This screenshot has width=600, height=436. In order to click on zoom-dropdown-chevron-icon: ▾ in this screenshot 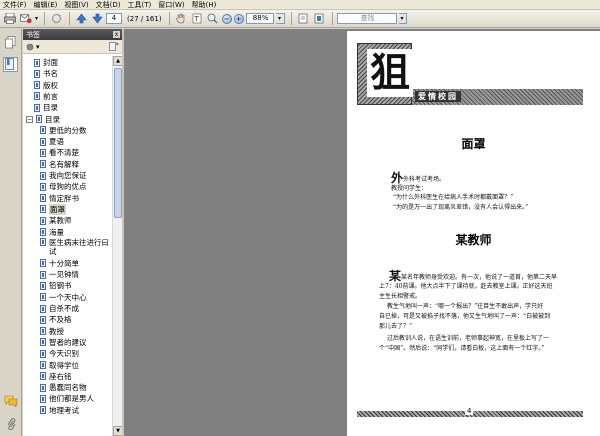, I will do `click(280, 18)`.